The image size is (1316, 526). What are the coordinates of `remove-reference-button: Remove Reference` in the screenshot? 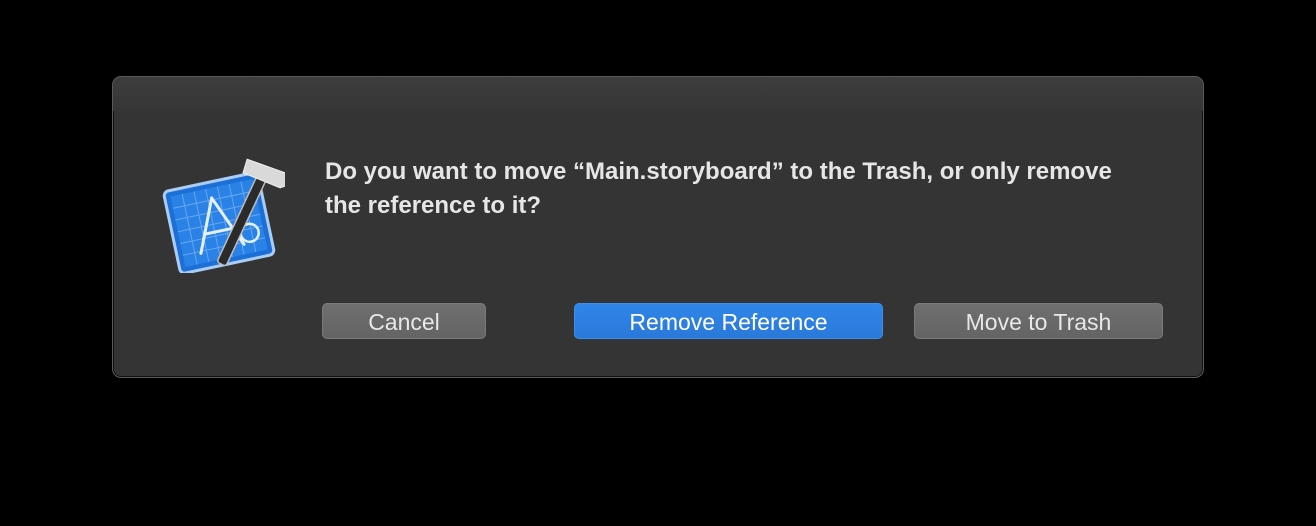 It's located at (728, 321).